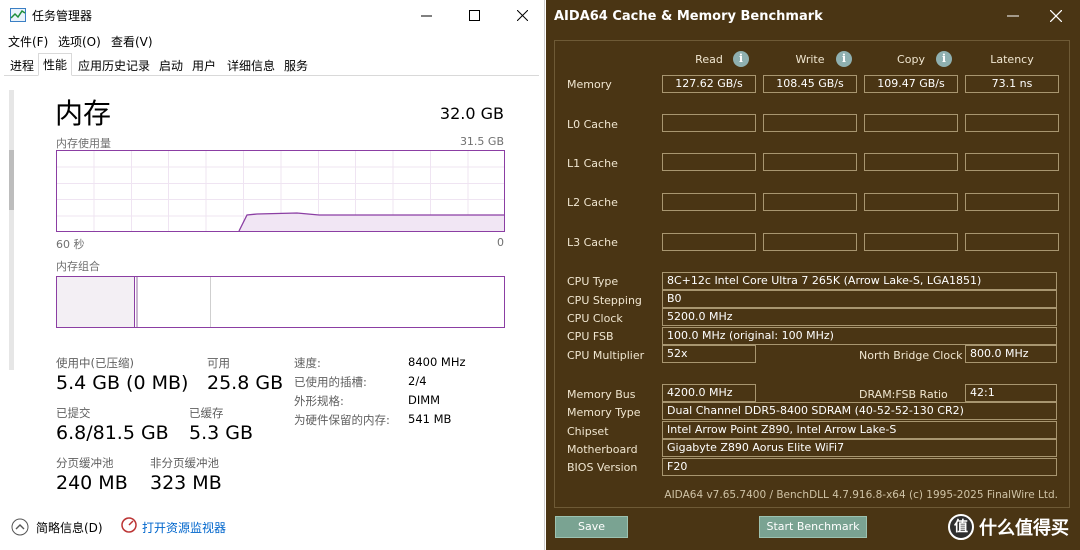  Describe the element at coordinates (78, 266) in the screenshot. I see `composition-label: 内存组合` at that location.